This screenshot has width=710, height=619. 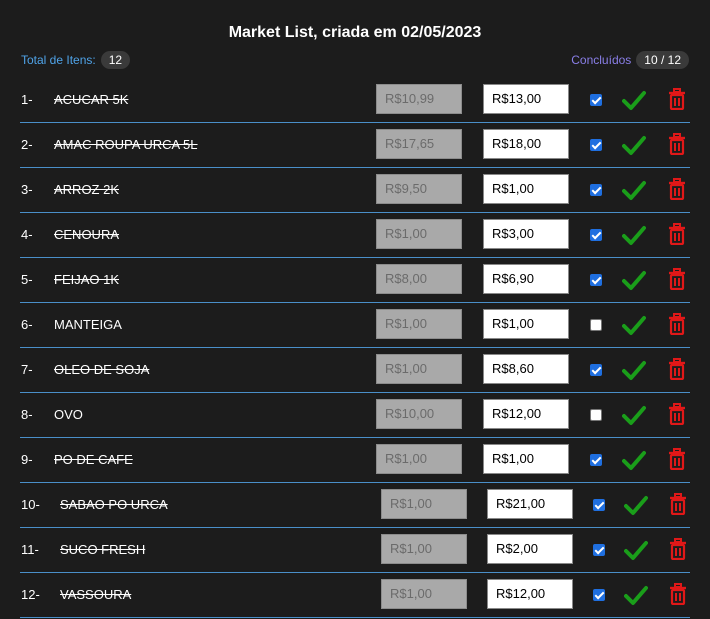 I want to click on item-name: OVO, so click(x=68, y=414).